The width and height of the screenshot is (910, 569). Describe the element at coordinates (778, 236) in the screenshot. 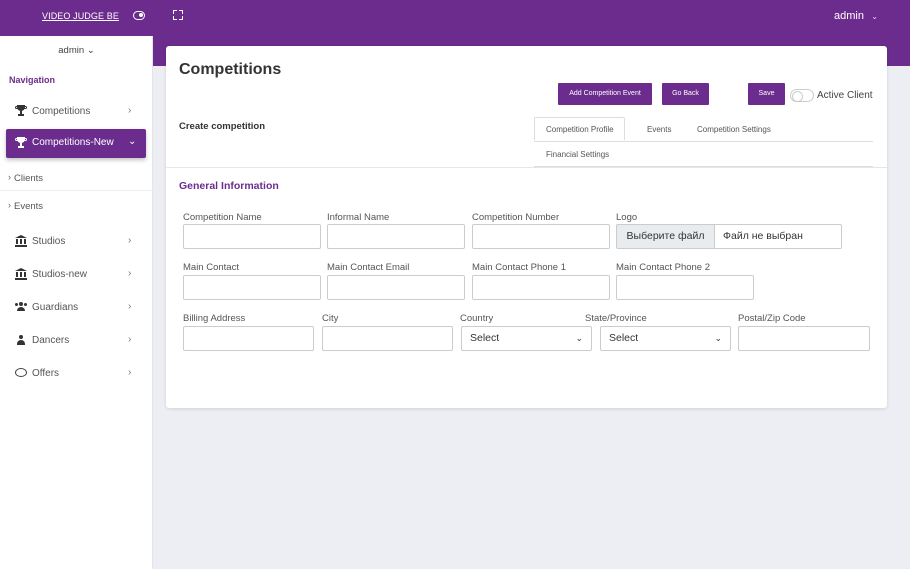

I see `file-name-display: Файл не выбран` at that location.